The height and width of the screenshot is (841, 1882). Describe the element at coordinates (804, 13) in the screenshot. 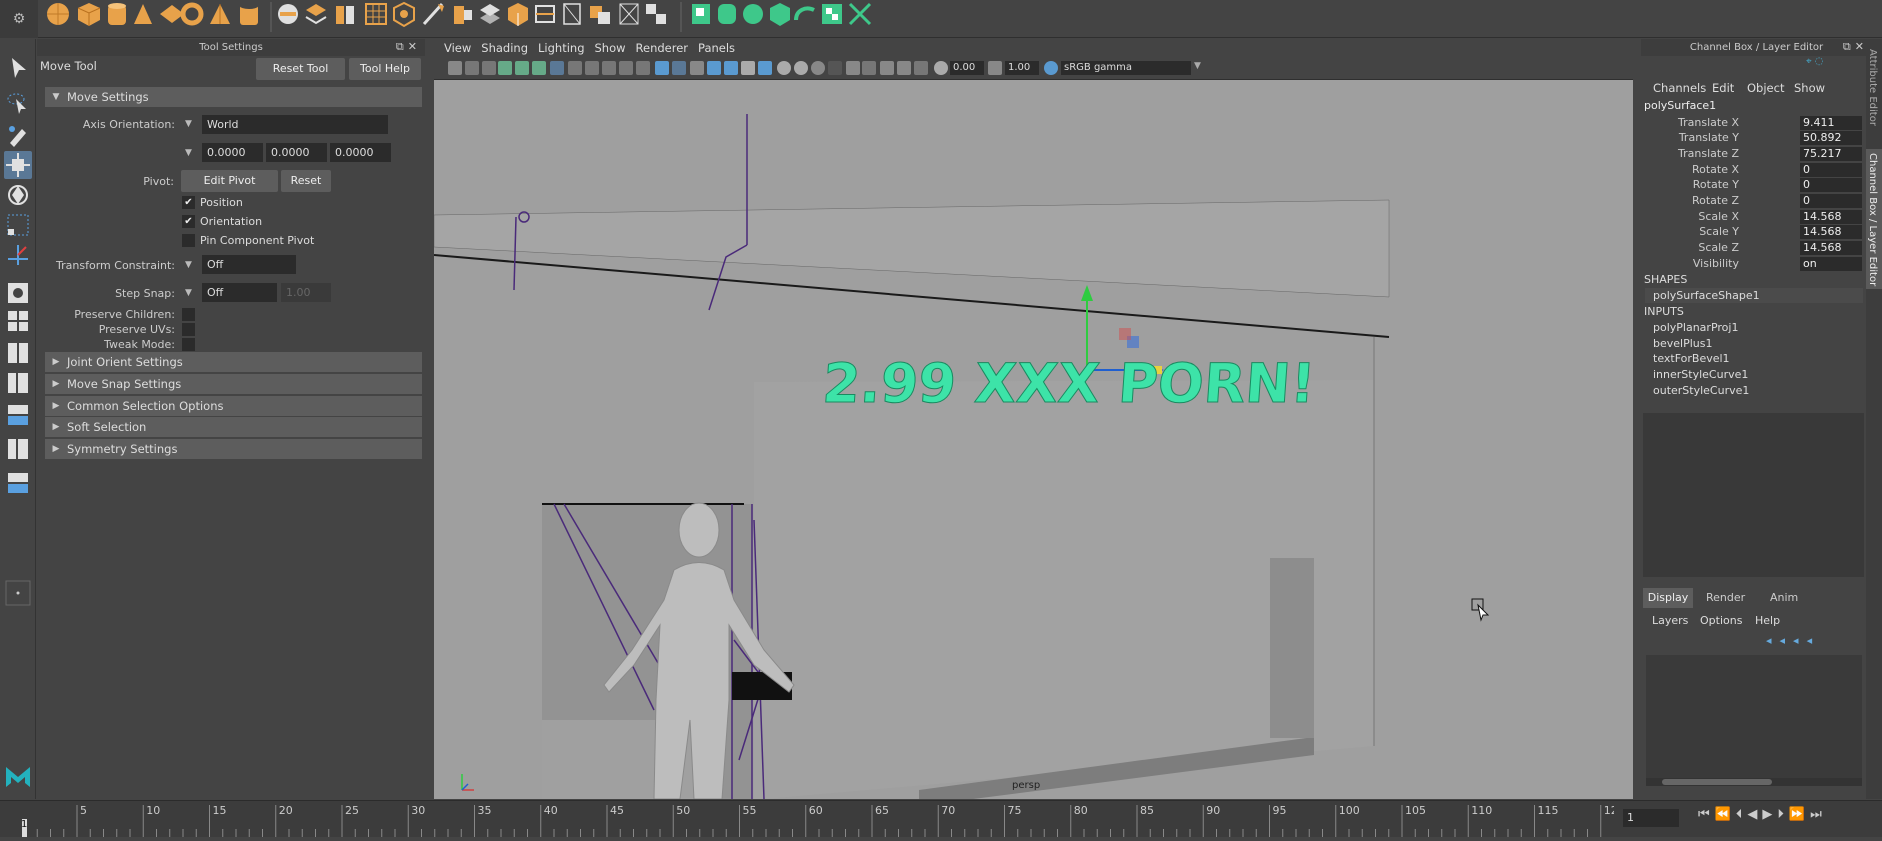

I see `uv-unfold-icon` at that location.